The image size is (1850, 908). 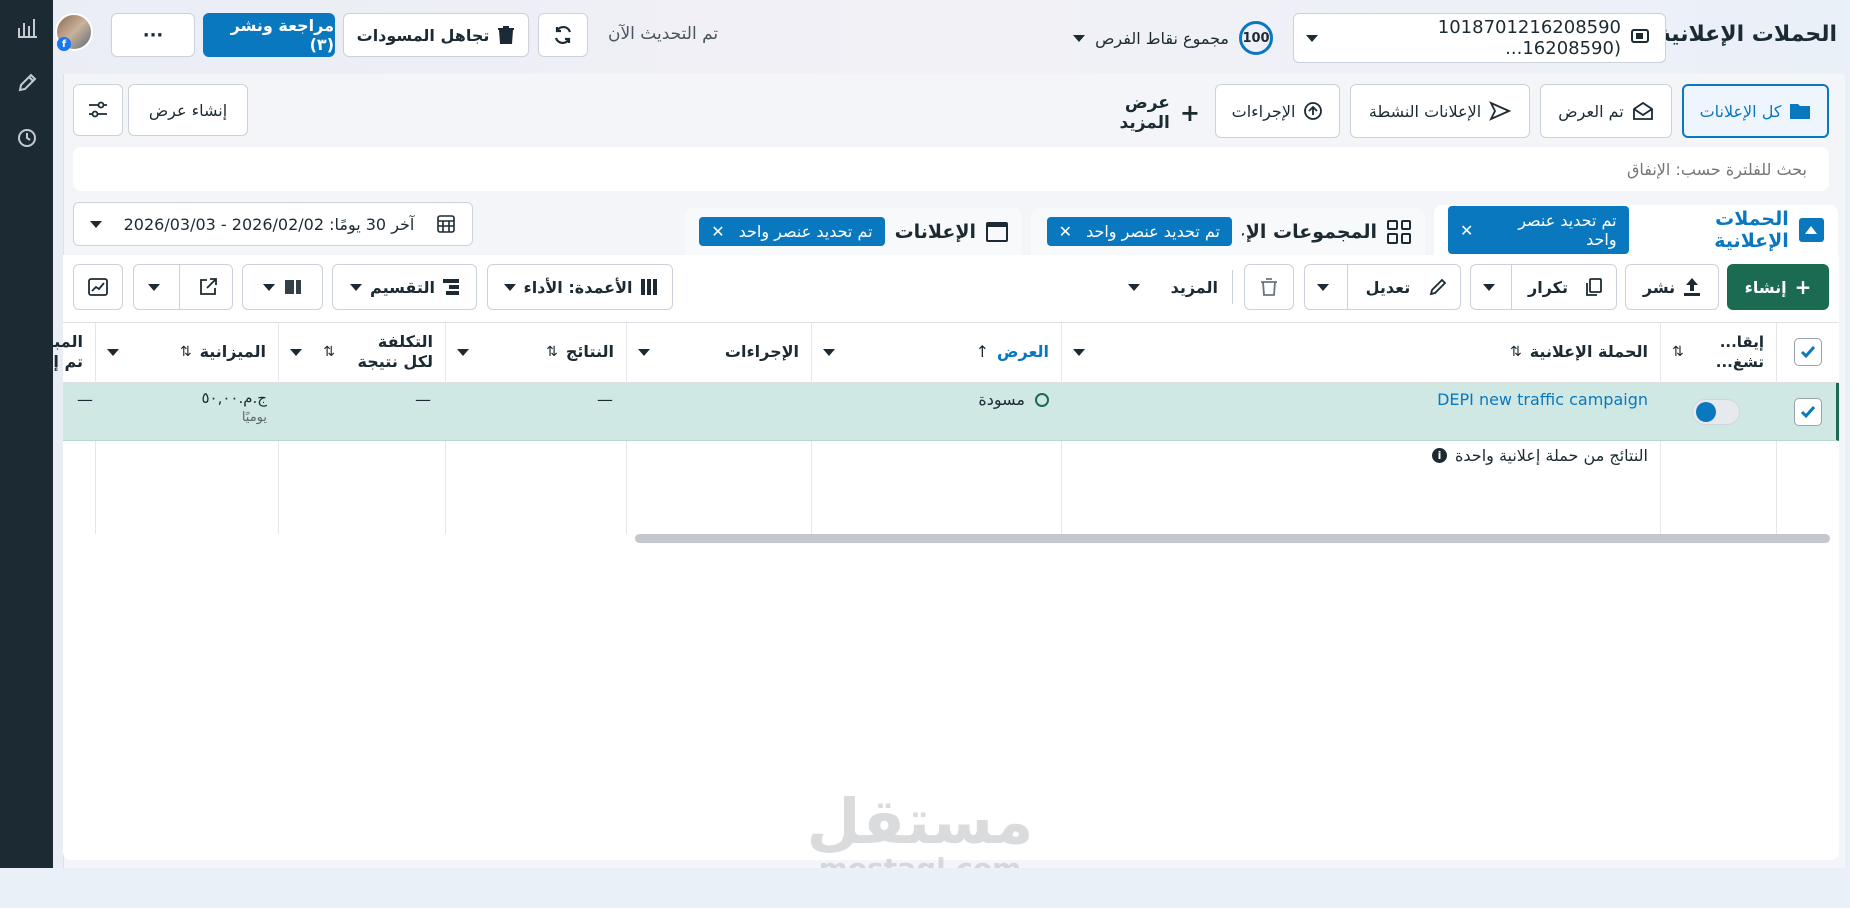 What do you see at coordinates (269, 35) in the screenshot?
I see `review-publish-button: مراجعة ونشر (٣)` at bounding box center [269, 35].